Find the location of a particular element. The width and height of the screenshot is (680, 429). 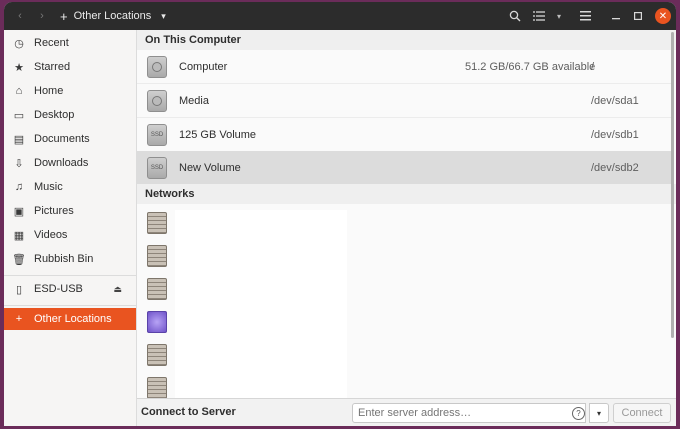

scrollbar is located at coordinates (672, 185).